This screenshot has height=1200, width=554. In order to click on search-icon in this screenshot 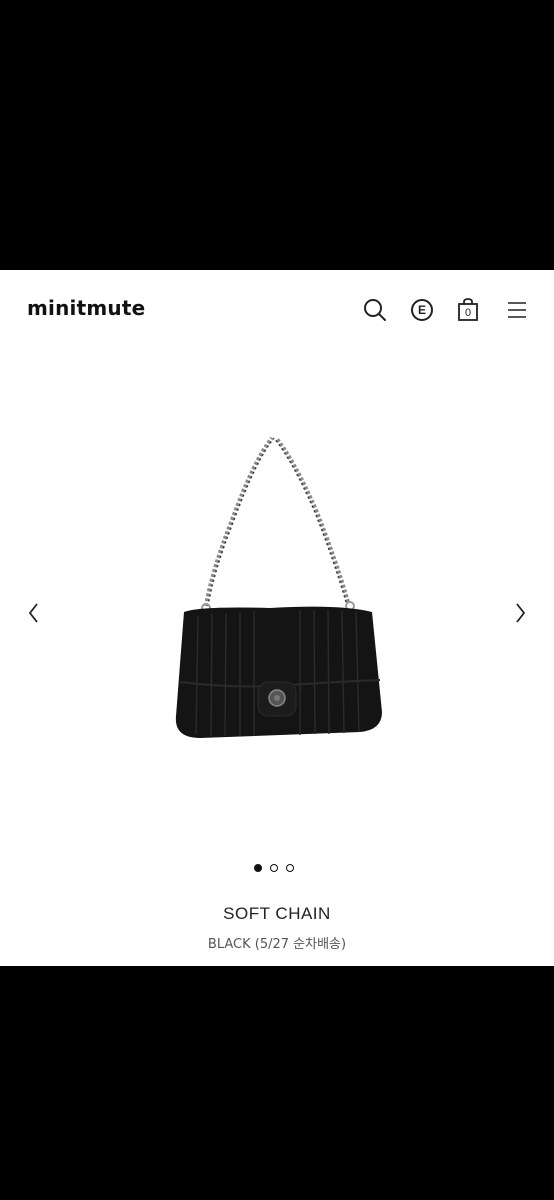, I will do `click(375, 310)`.